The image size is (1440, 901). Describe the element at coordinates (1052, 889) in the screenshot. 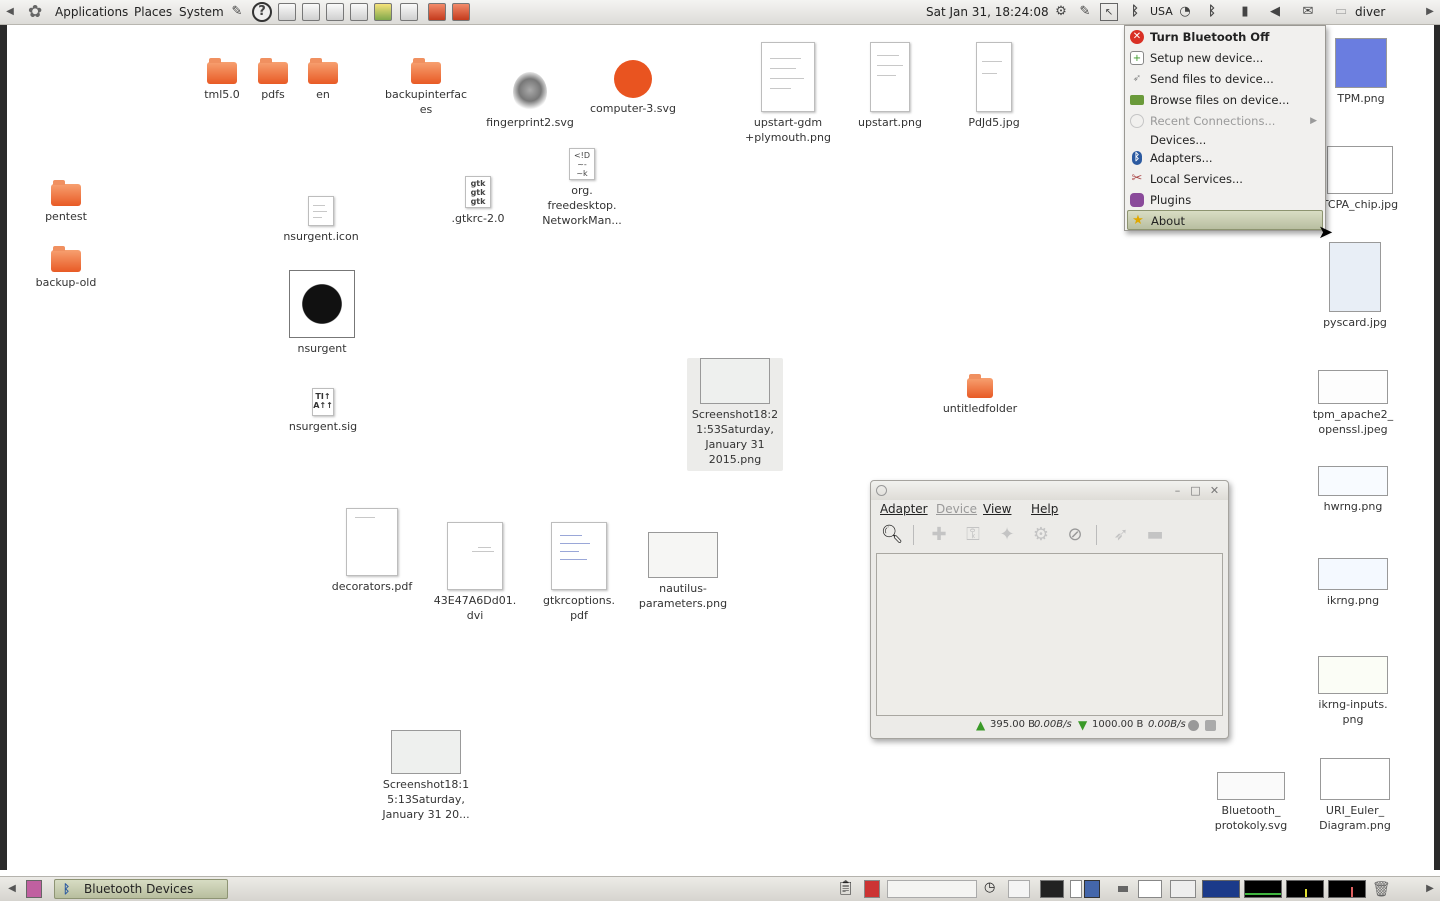

I see `terminal-icon` at that location.